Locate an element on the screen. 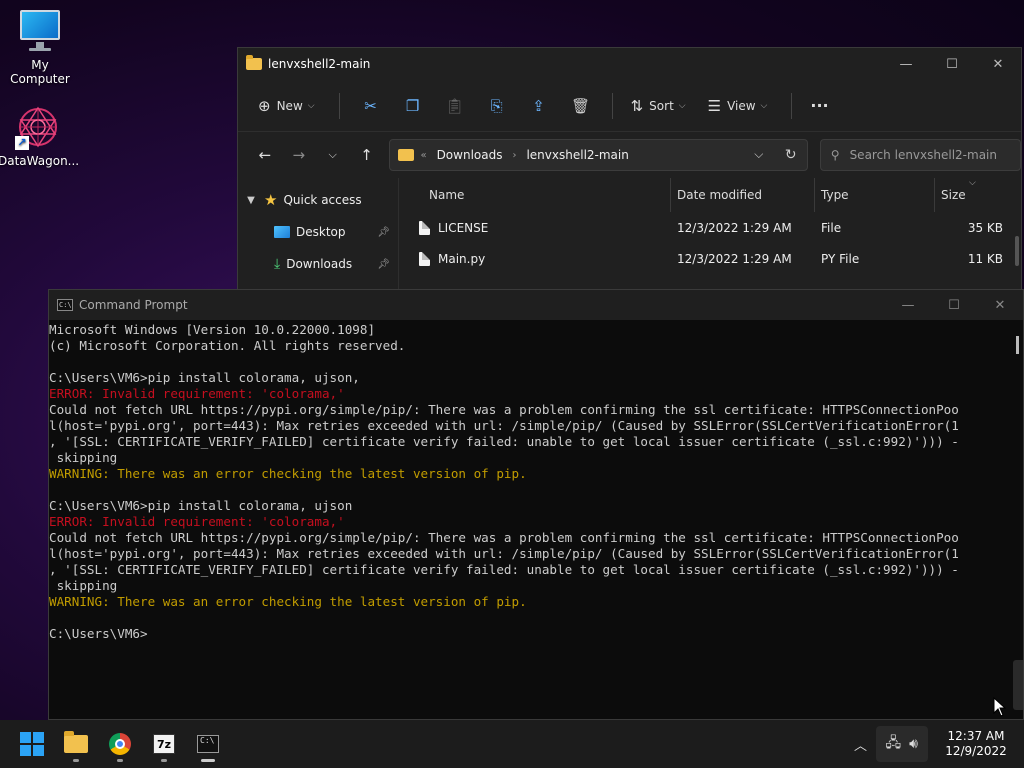 The width and height of the screenshot is (1024, 768). taskbar-file-explorer is located at coordinates (76, 744).